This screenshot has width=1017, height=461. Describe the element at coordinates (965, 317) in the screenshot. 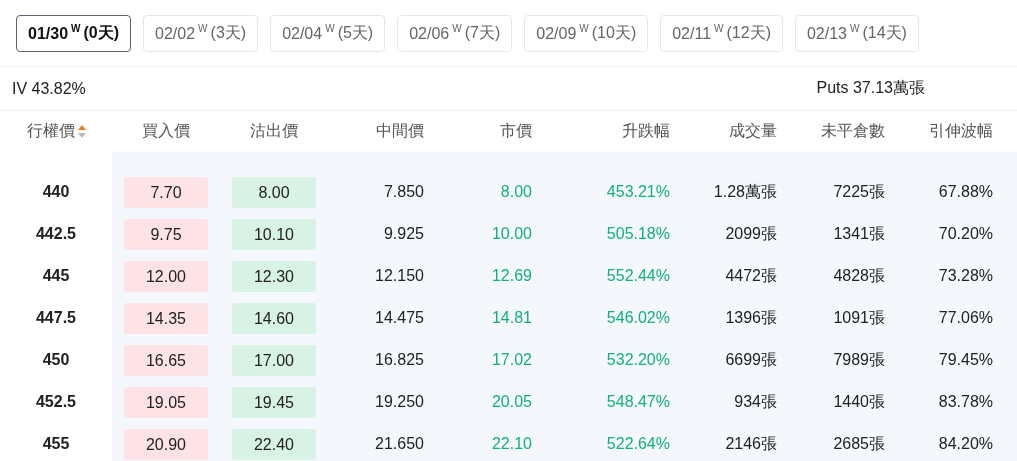

I see `table-cell: 77.06%` at that location.